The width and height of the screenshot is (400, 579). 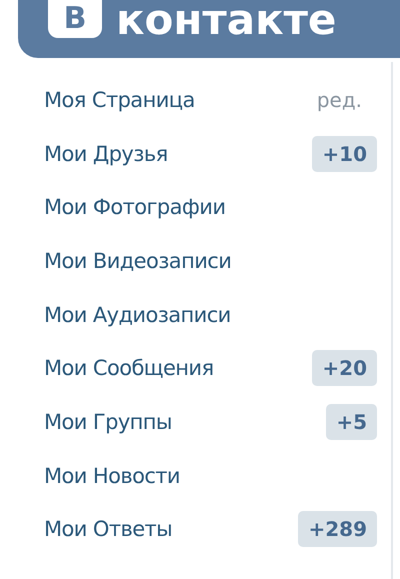 What do you see at coordinates (344, 154) in the screenshot?
I see `count-badge: +10` at bounding box center [344, 154].